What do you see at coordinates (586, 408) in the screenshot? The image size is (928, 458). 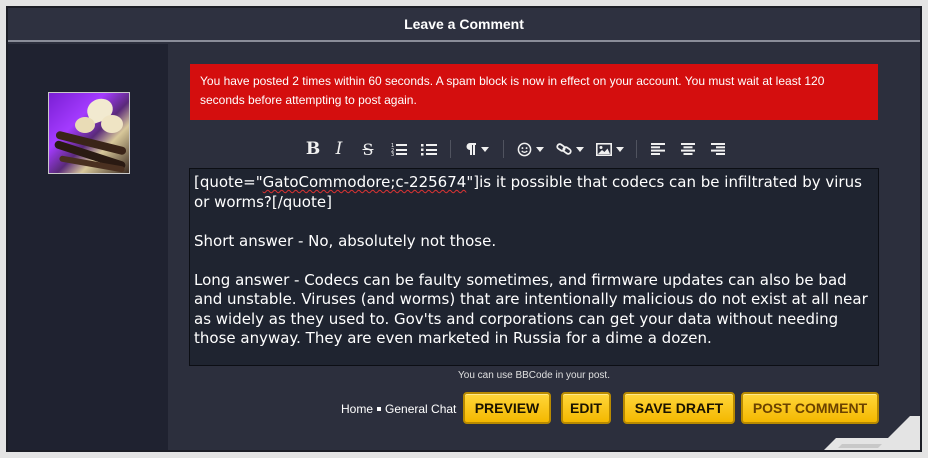 I see `edit-button: EDIT` at bounding box center [586, 408].